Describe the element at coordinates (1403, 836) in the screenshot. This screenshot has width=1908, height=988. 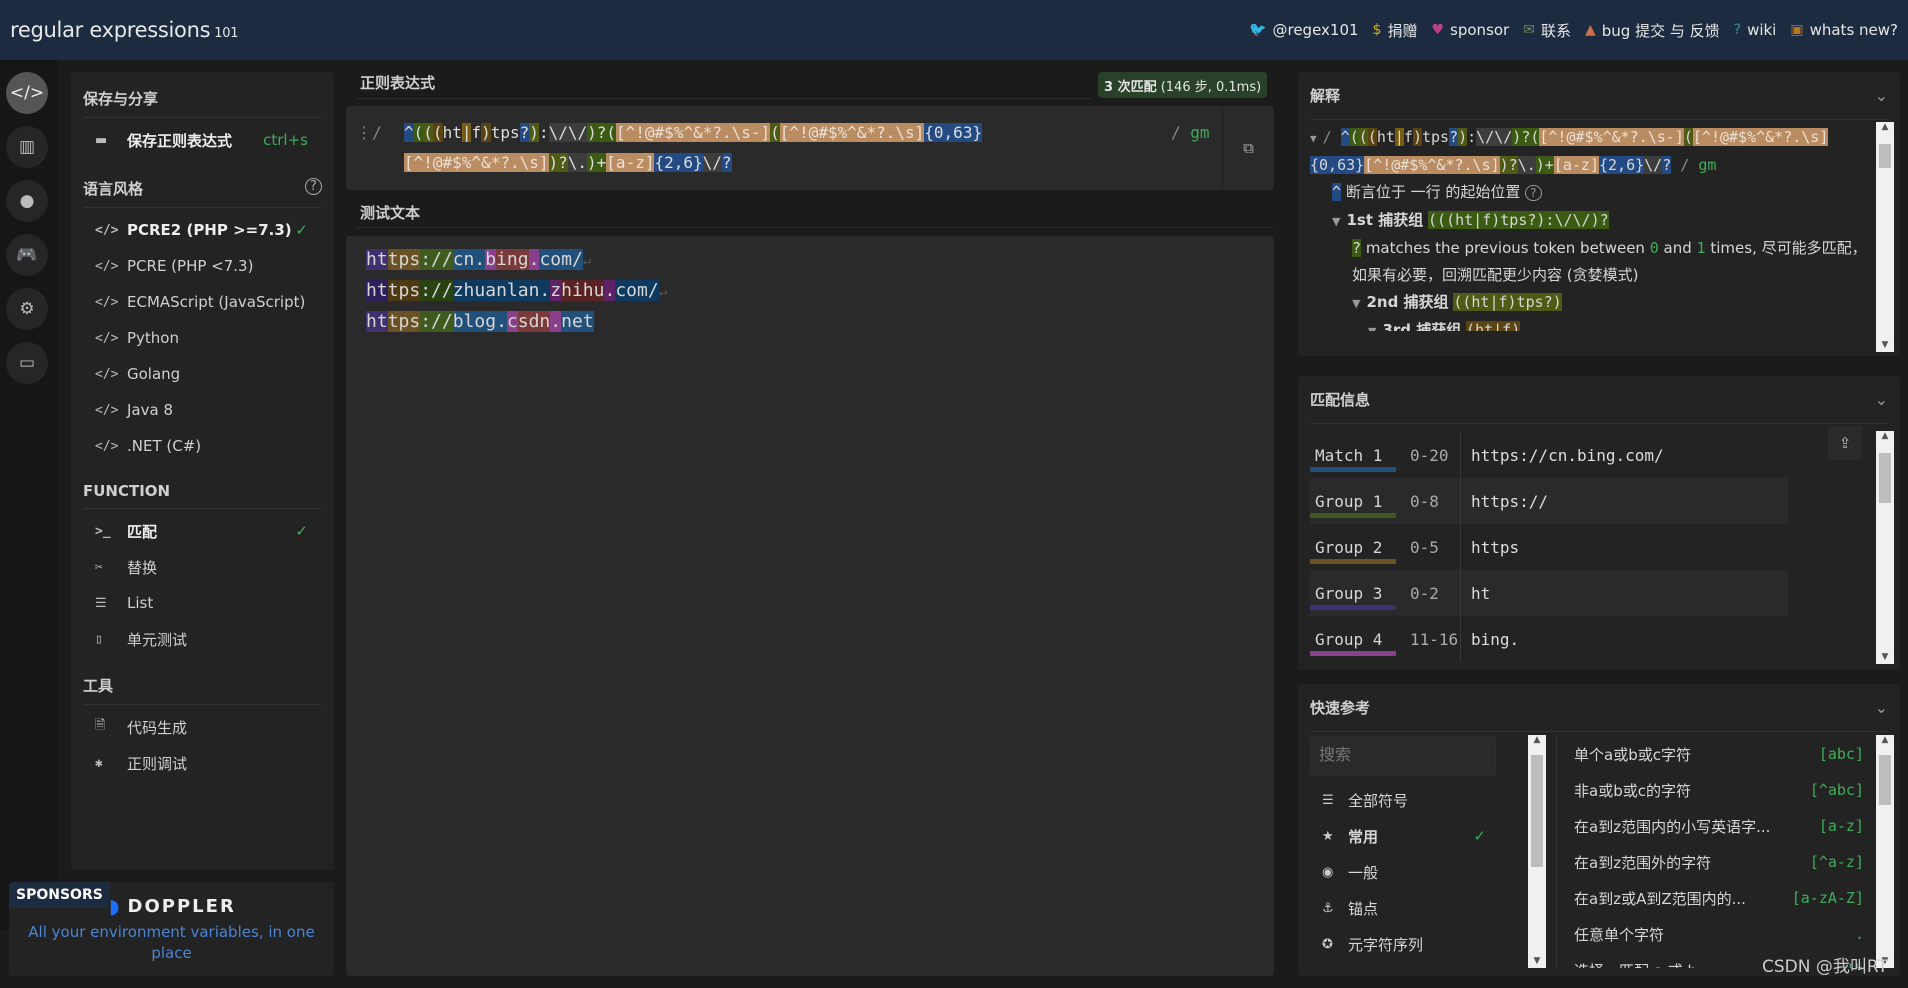
I see `category-item: ★ 常用 ✓` at that location.